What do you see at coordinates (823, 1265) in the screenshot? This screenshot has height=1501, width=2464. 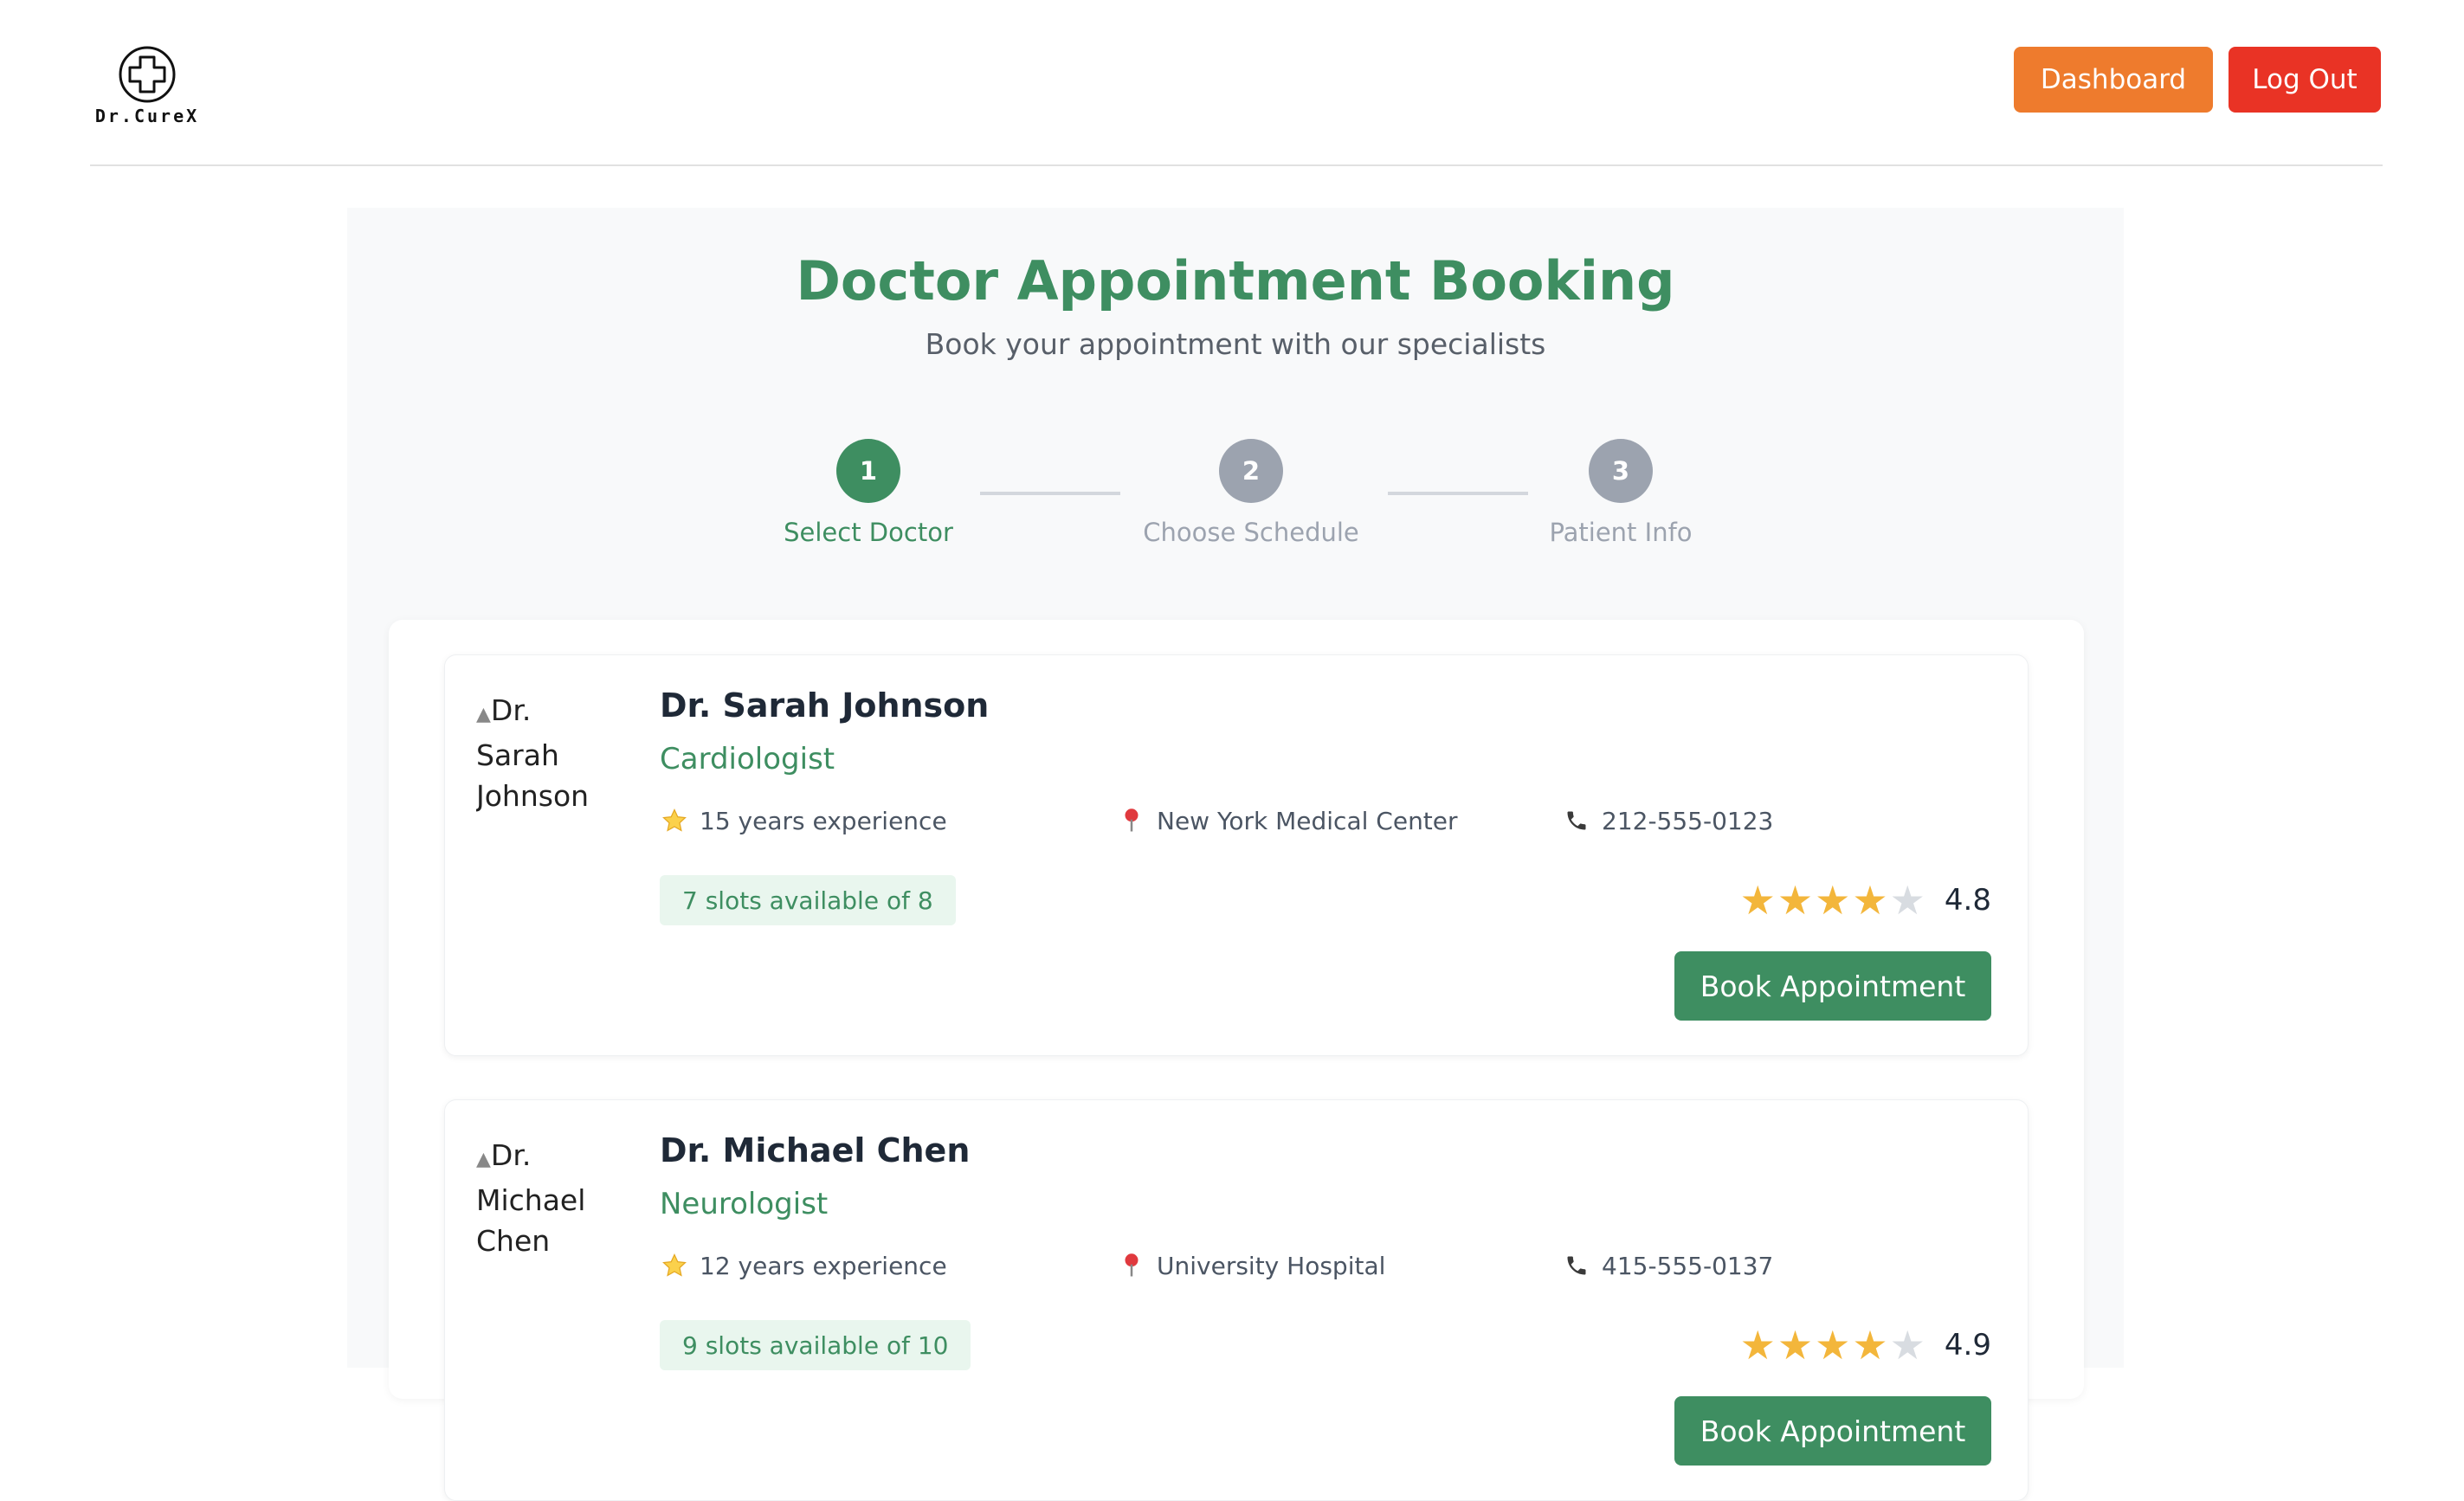 I see `experience-text: 12 years experience` at bounding box center [823, 1265].